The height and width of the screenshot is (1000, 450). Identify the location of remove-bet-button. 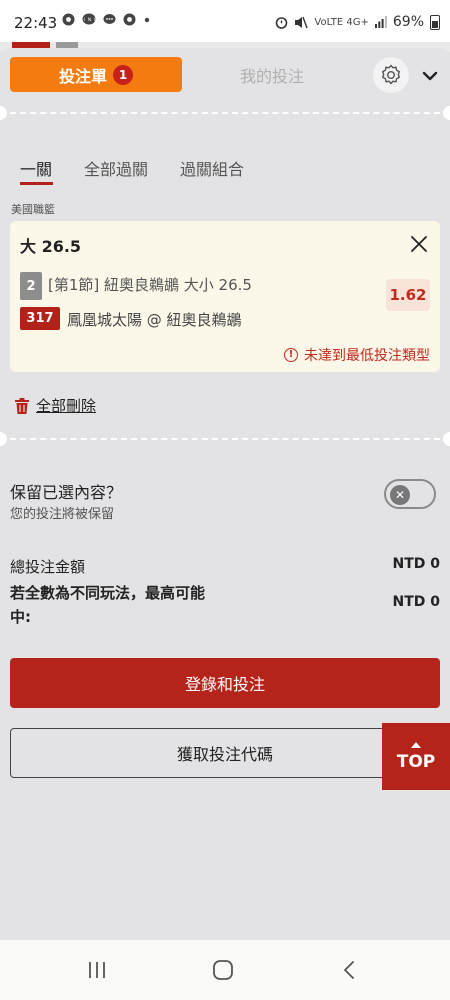
(419, 244).